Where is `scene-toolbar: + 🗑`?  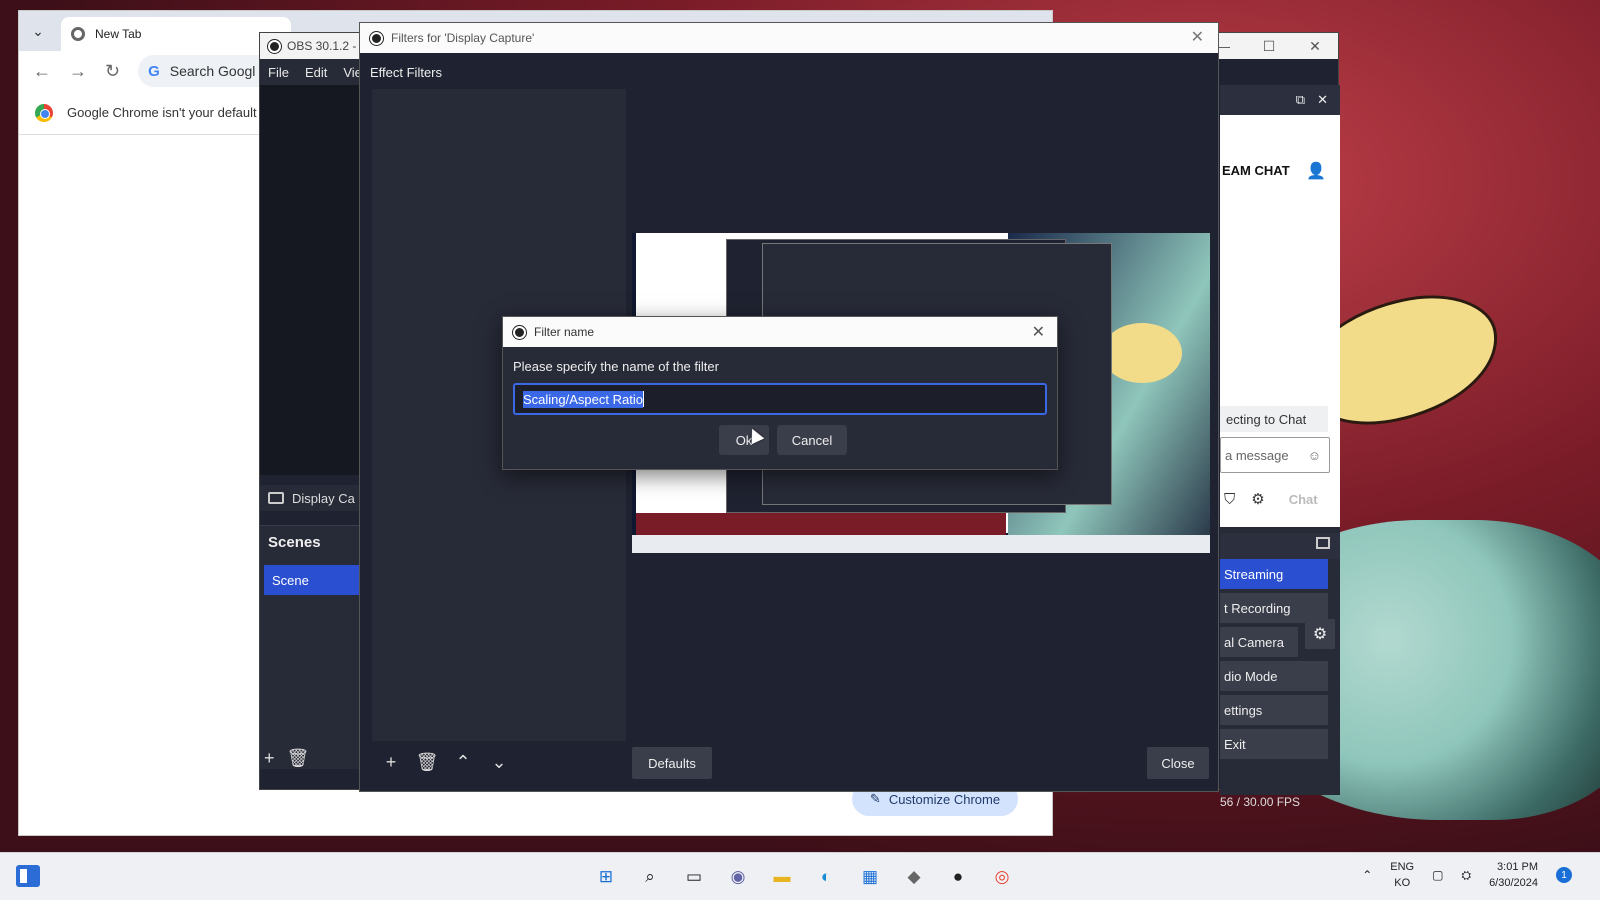 scene-toolbar: + 🗑 is located at coordinates (286, 758).